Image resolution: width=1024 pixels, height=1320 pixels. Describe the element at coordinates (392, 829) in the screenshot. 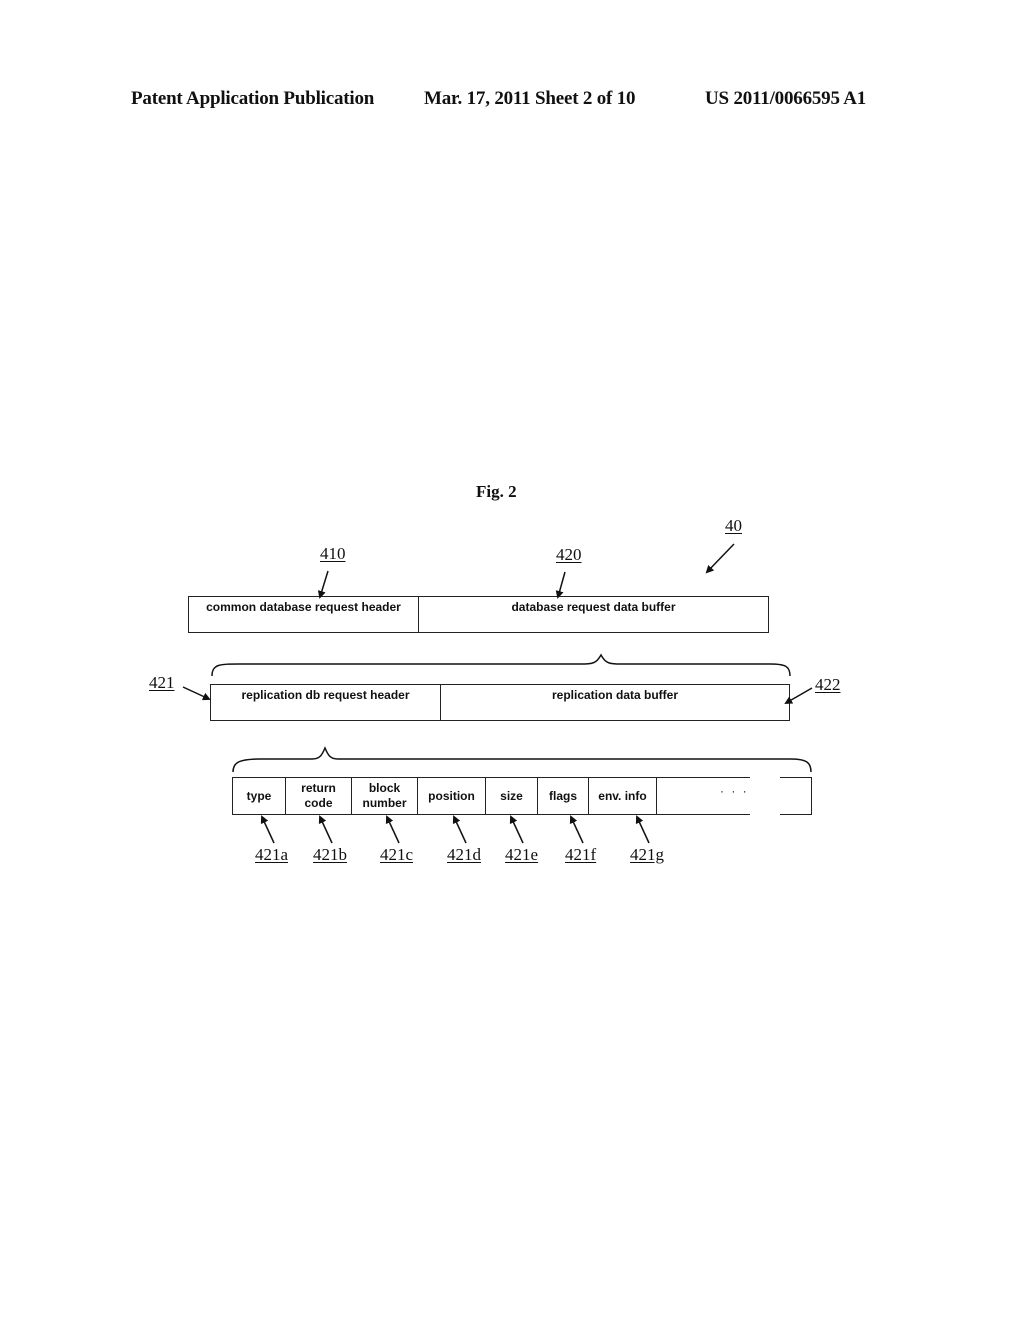

I see `arrow-421c` at that location.